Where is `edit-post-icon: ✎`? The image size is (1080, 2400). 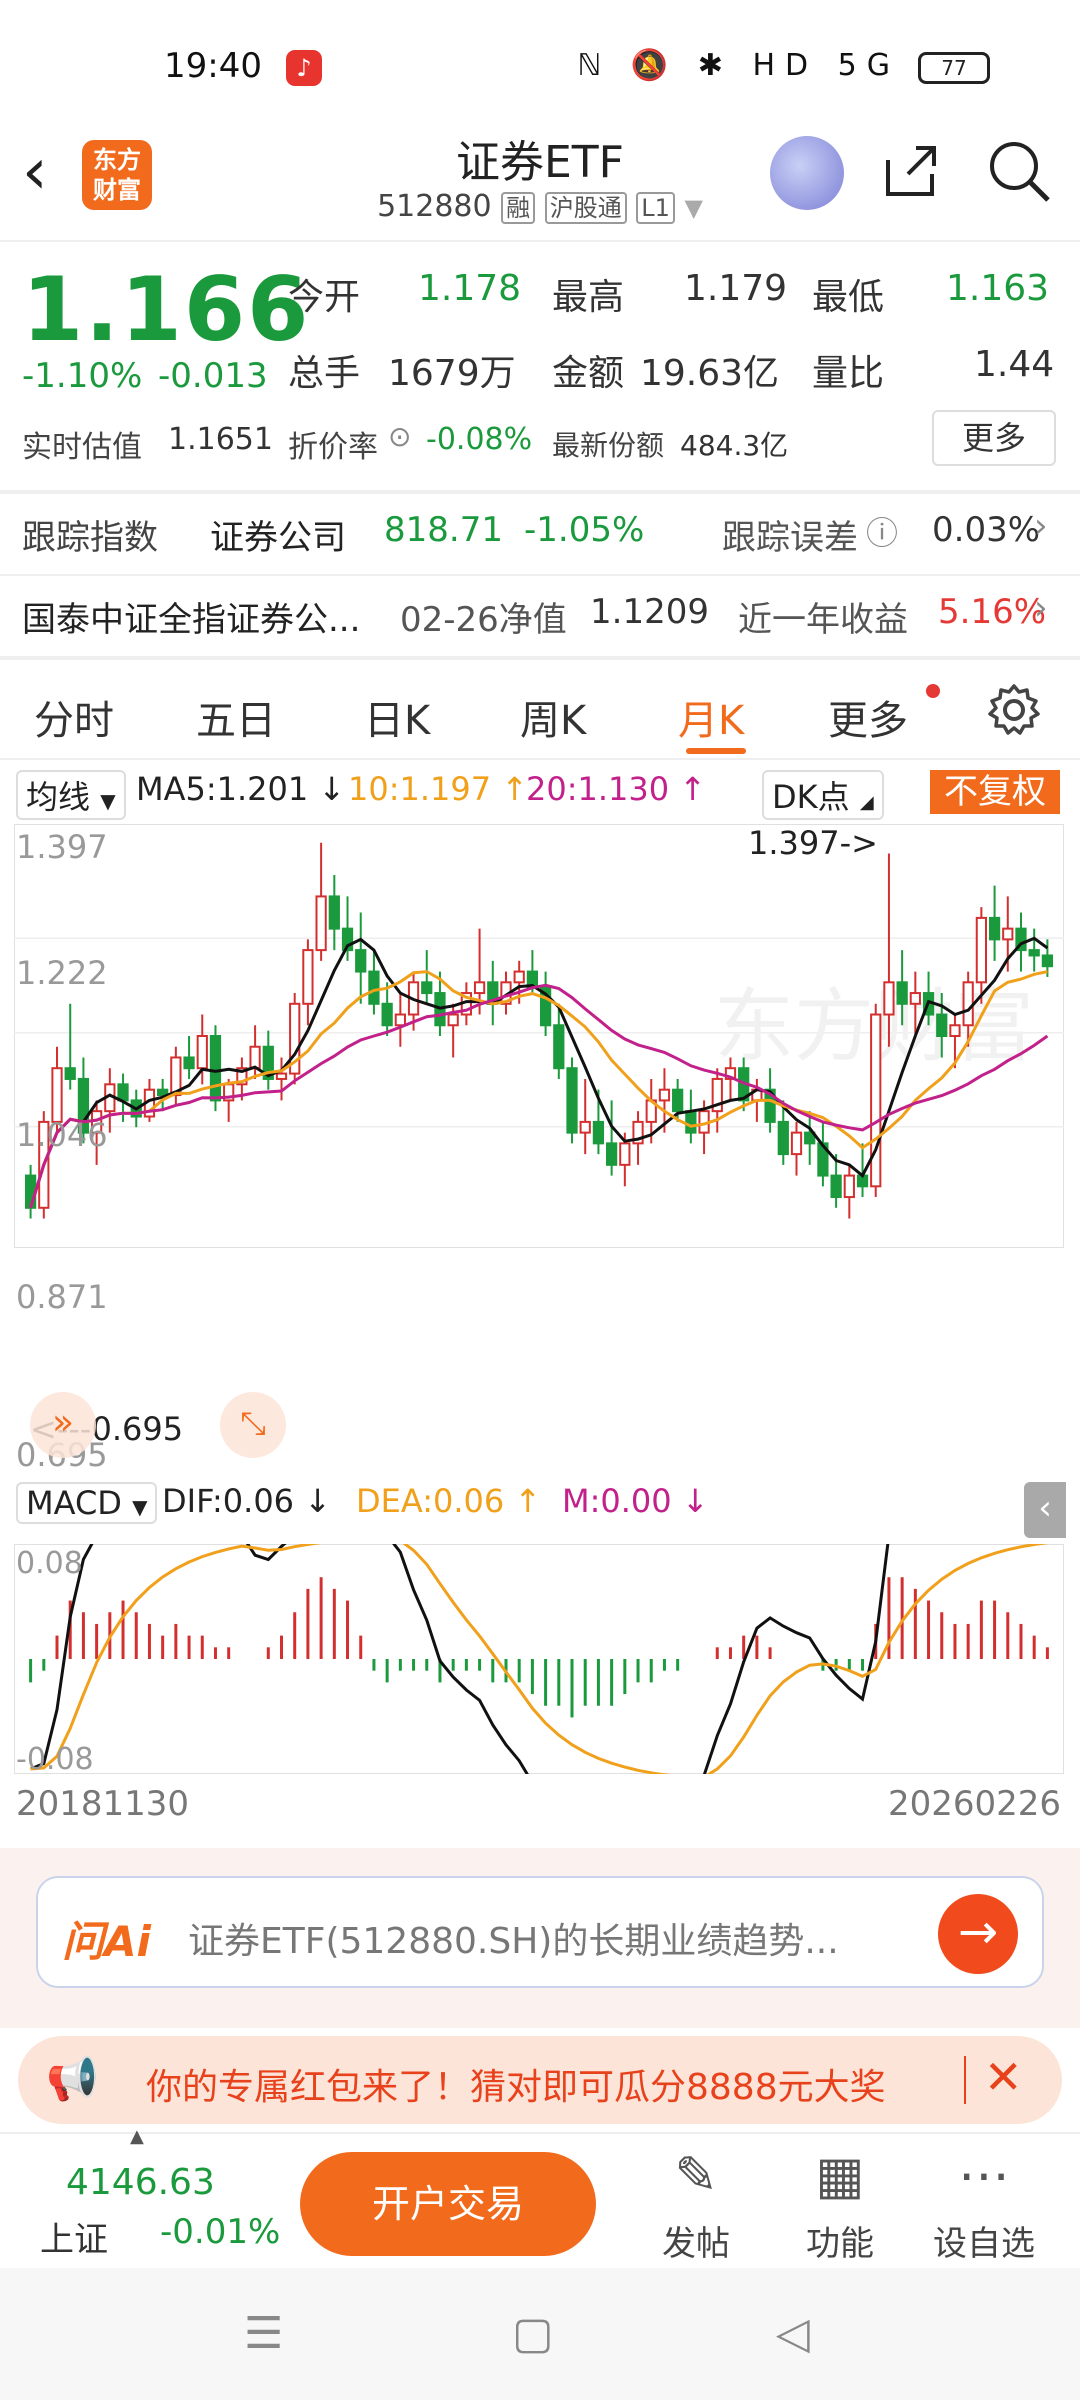
edit-post-icon: ✎ is located at coordinates (696, 2176).